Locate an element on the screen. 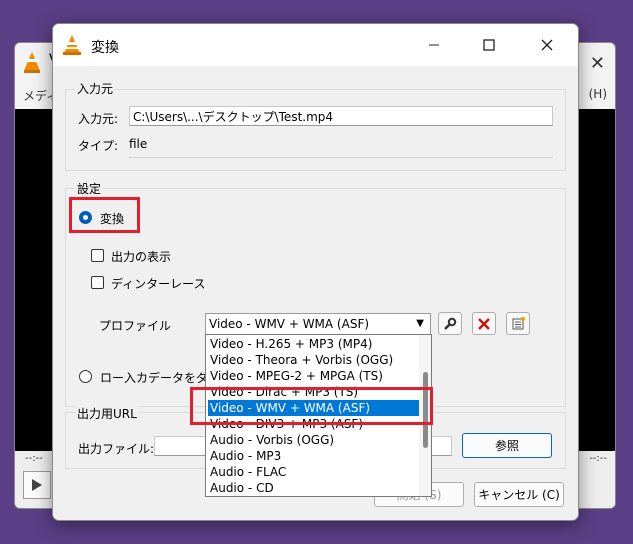 This screenshot has height=544, width=633. background-close-icon: ✕ is located at coordinates (597, 63).